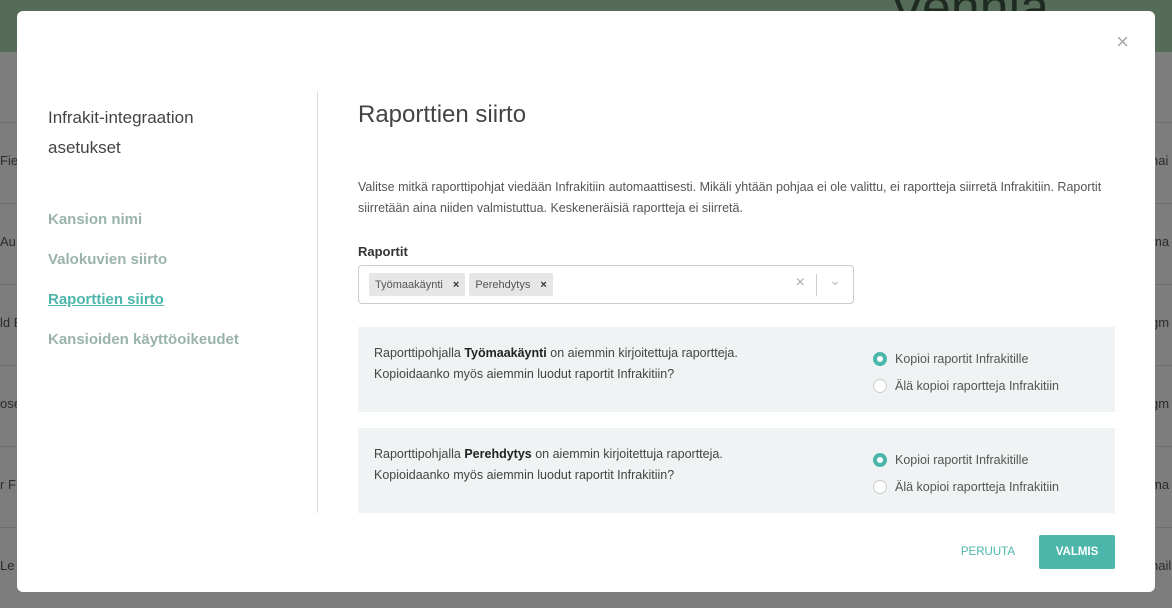  What do you see at coordinates (1038, 552) in the screenshot?
I see `footer-buttons: PERUUTA VALMIS` at bounding box center [1038, 552].